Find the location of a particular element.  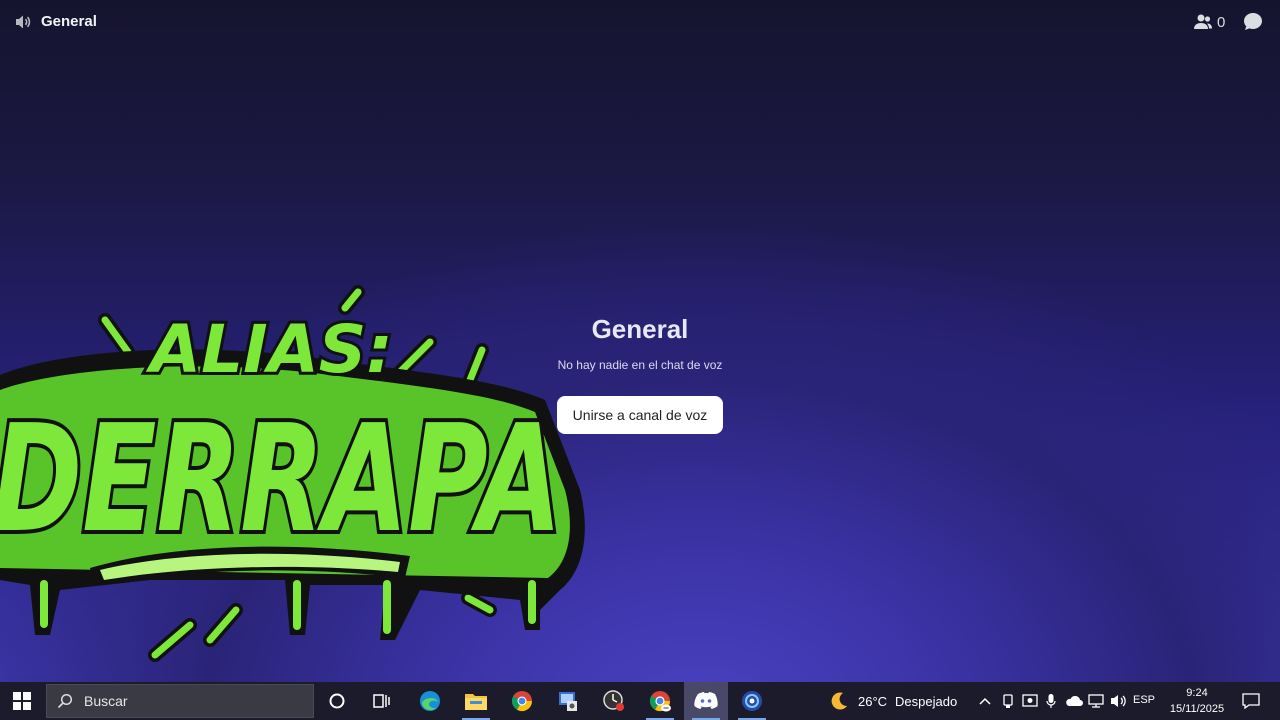

weather-temp: 26°C is located at coordinates (873, 701).